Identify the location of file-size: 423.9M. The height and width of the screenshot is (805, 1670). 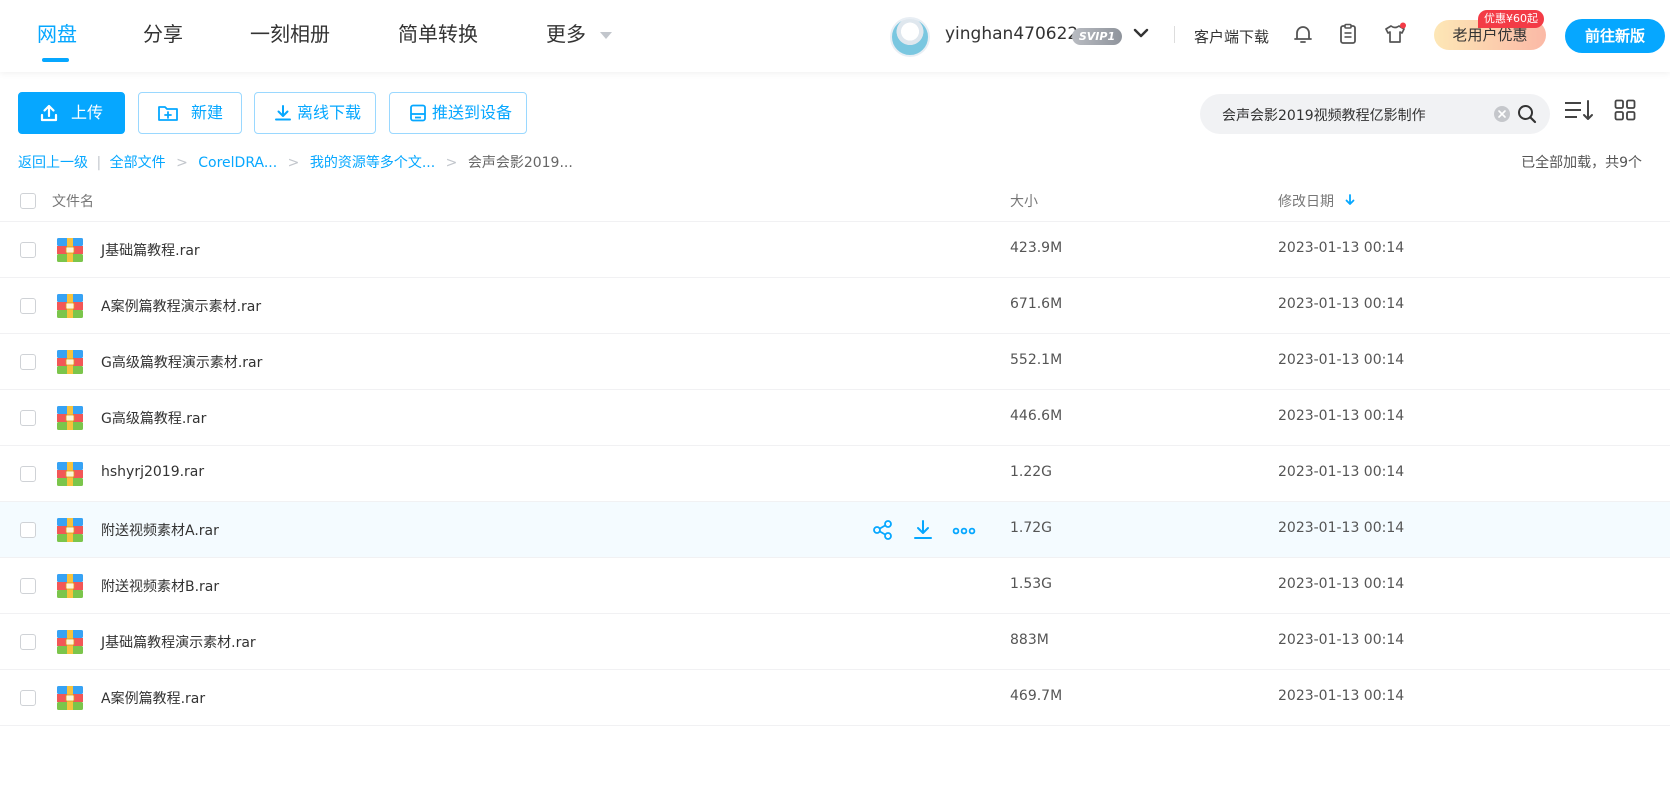
(1036, 248).